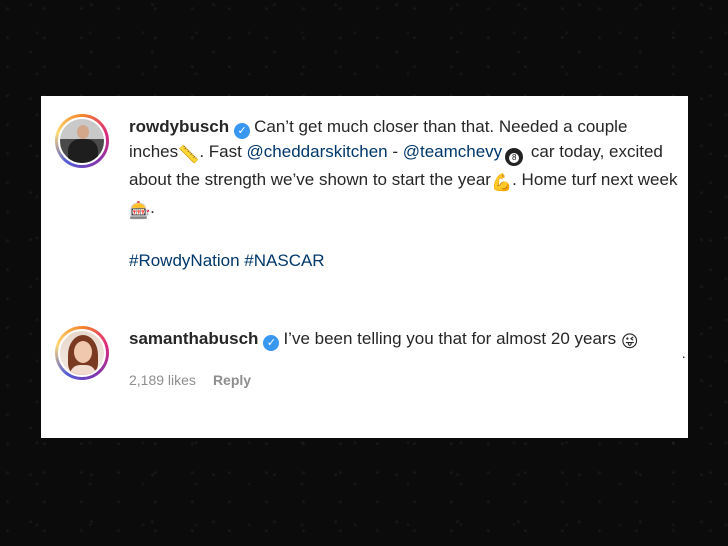 The image size is (728, 546). Describe the element at coordinates (83, 370) in the screenshot. I see `avatar-shoulder` at that location.